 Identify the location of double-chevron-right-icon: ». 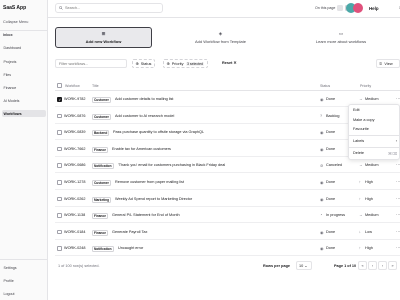
(392, 265).